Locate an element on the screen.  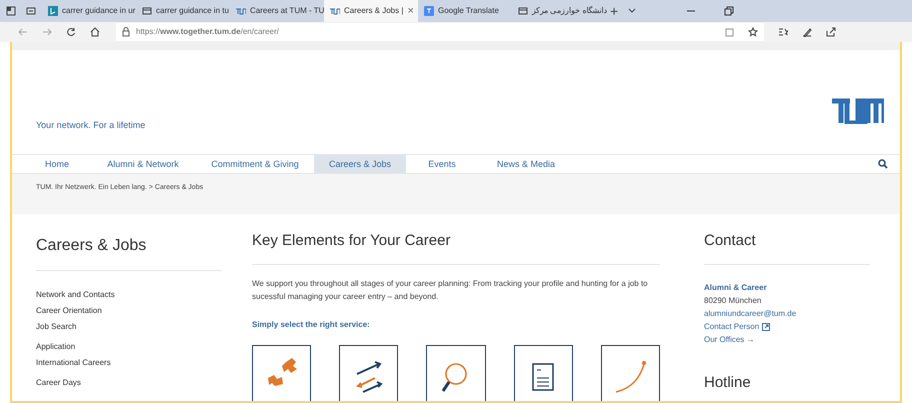
tum-logo is located at coordinates (858, 111).